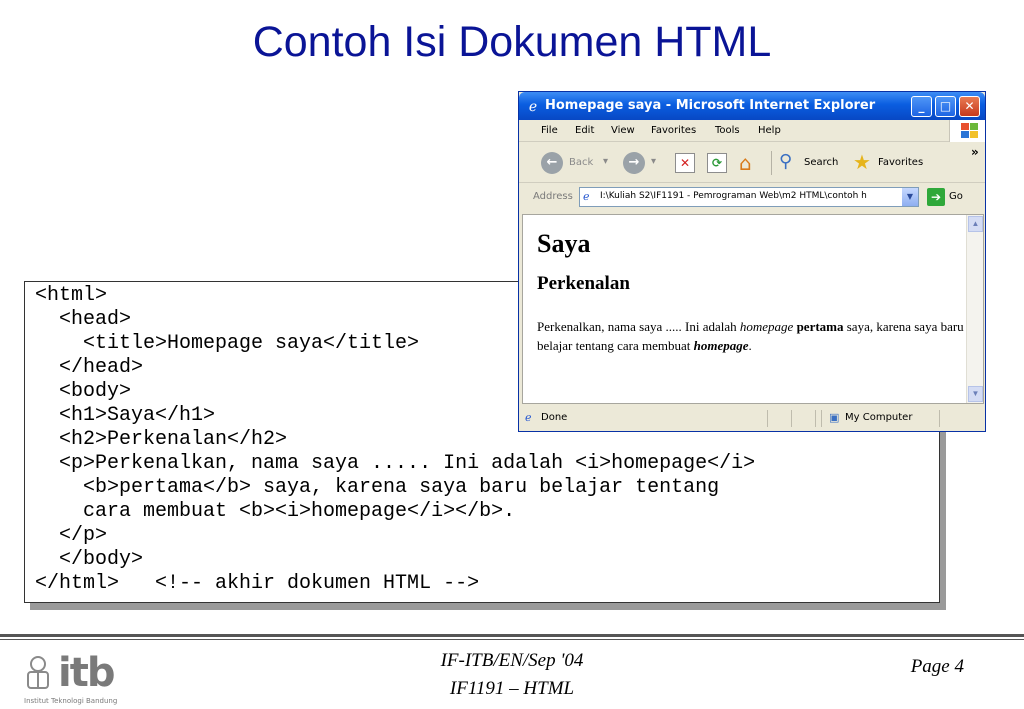 This screenshot has width=1024, height=709. What do you see at coordinates (862, 162) in the screenshot?
I see `favorites-star-icon: ★` at bounding box center [862, 162].